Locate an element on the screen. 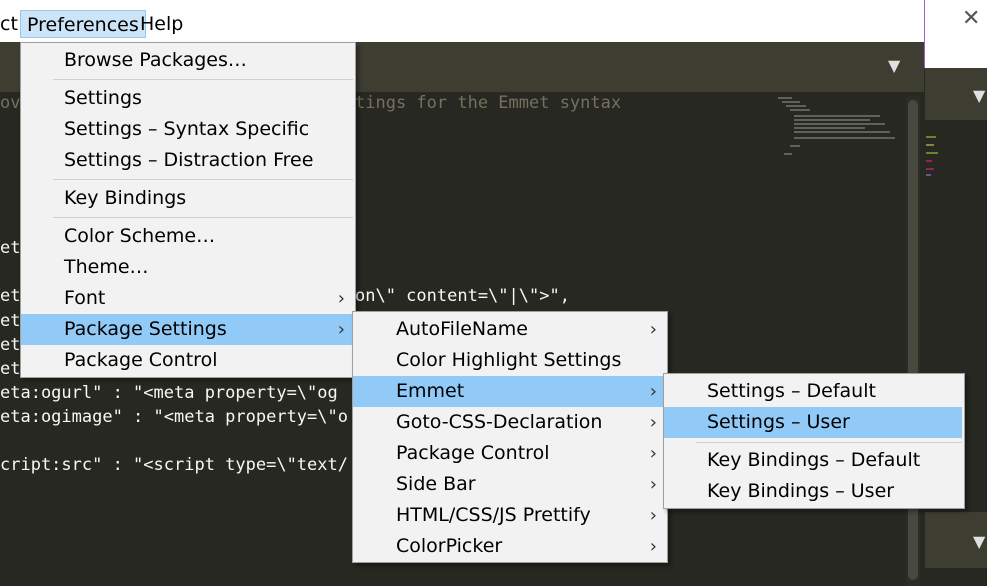 This screenshot has width=987, height=586. minimap is located at coordinates (837, 131).